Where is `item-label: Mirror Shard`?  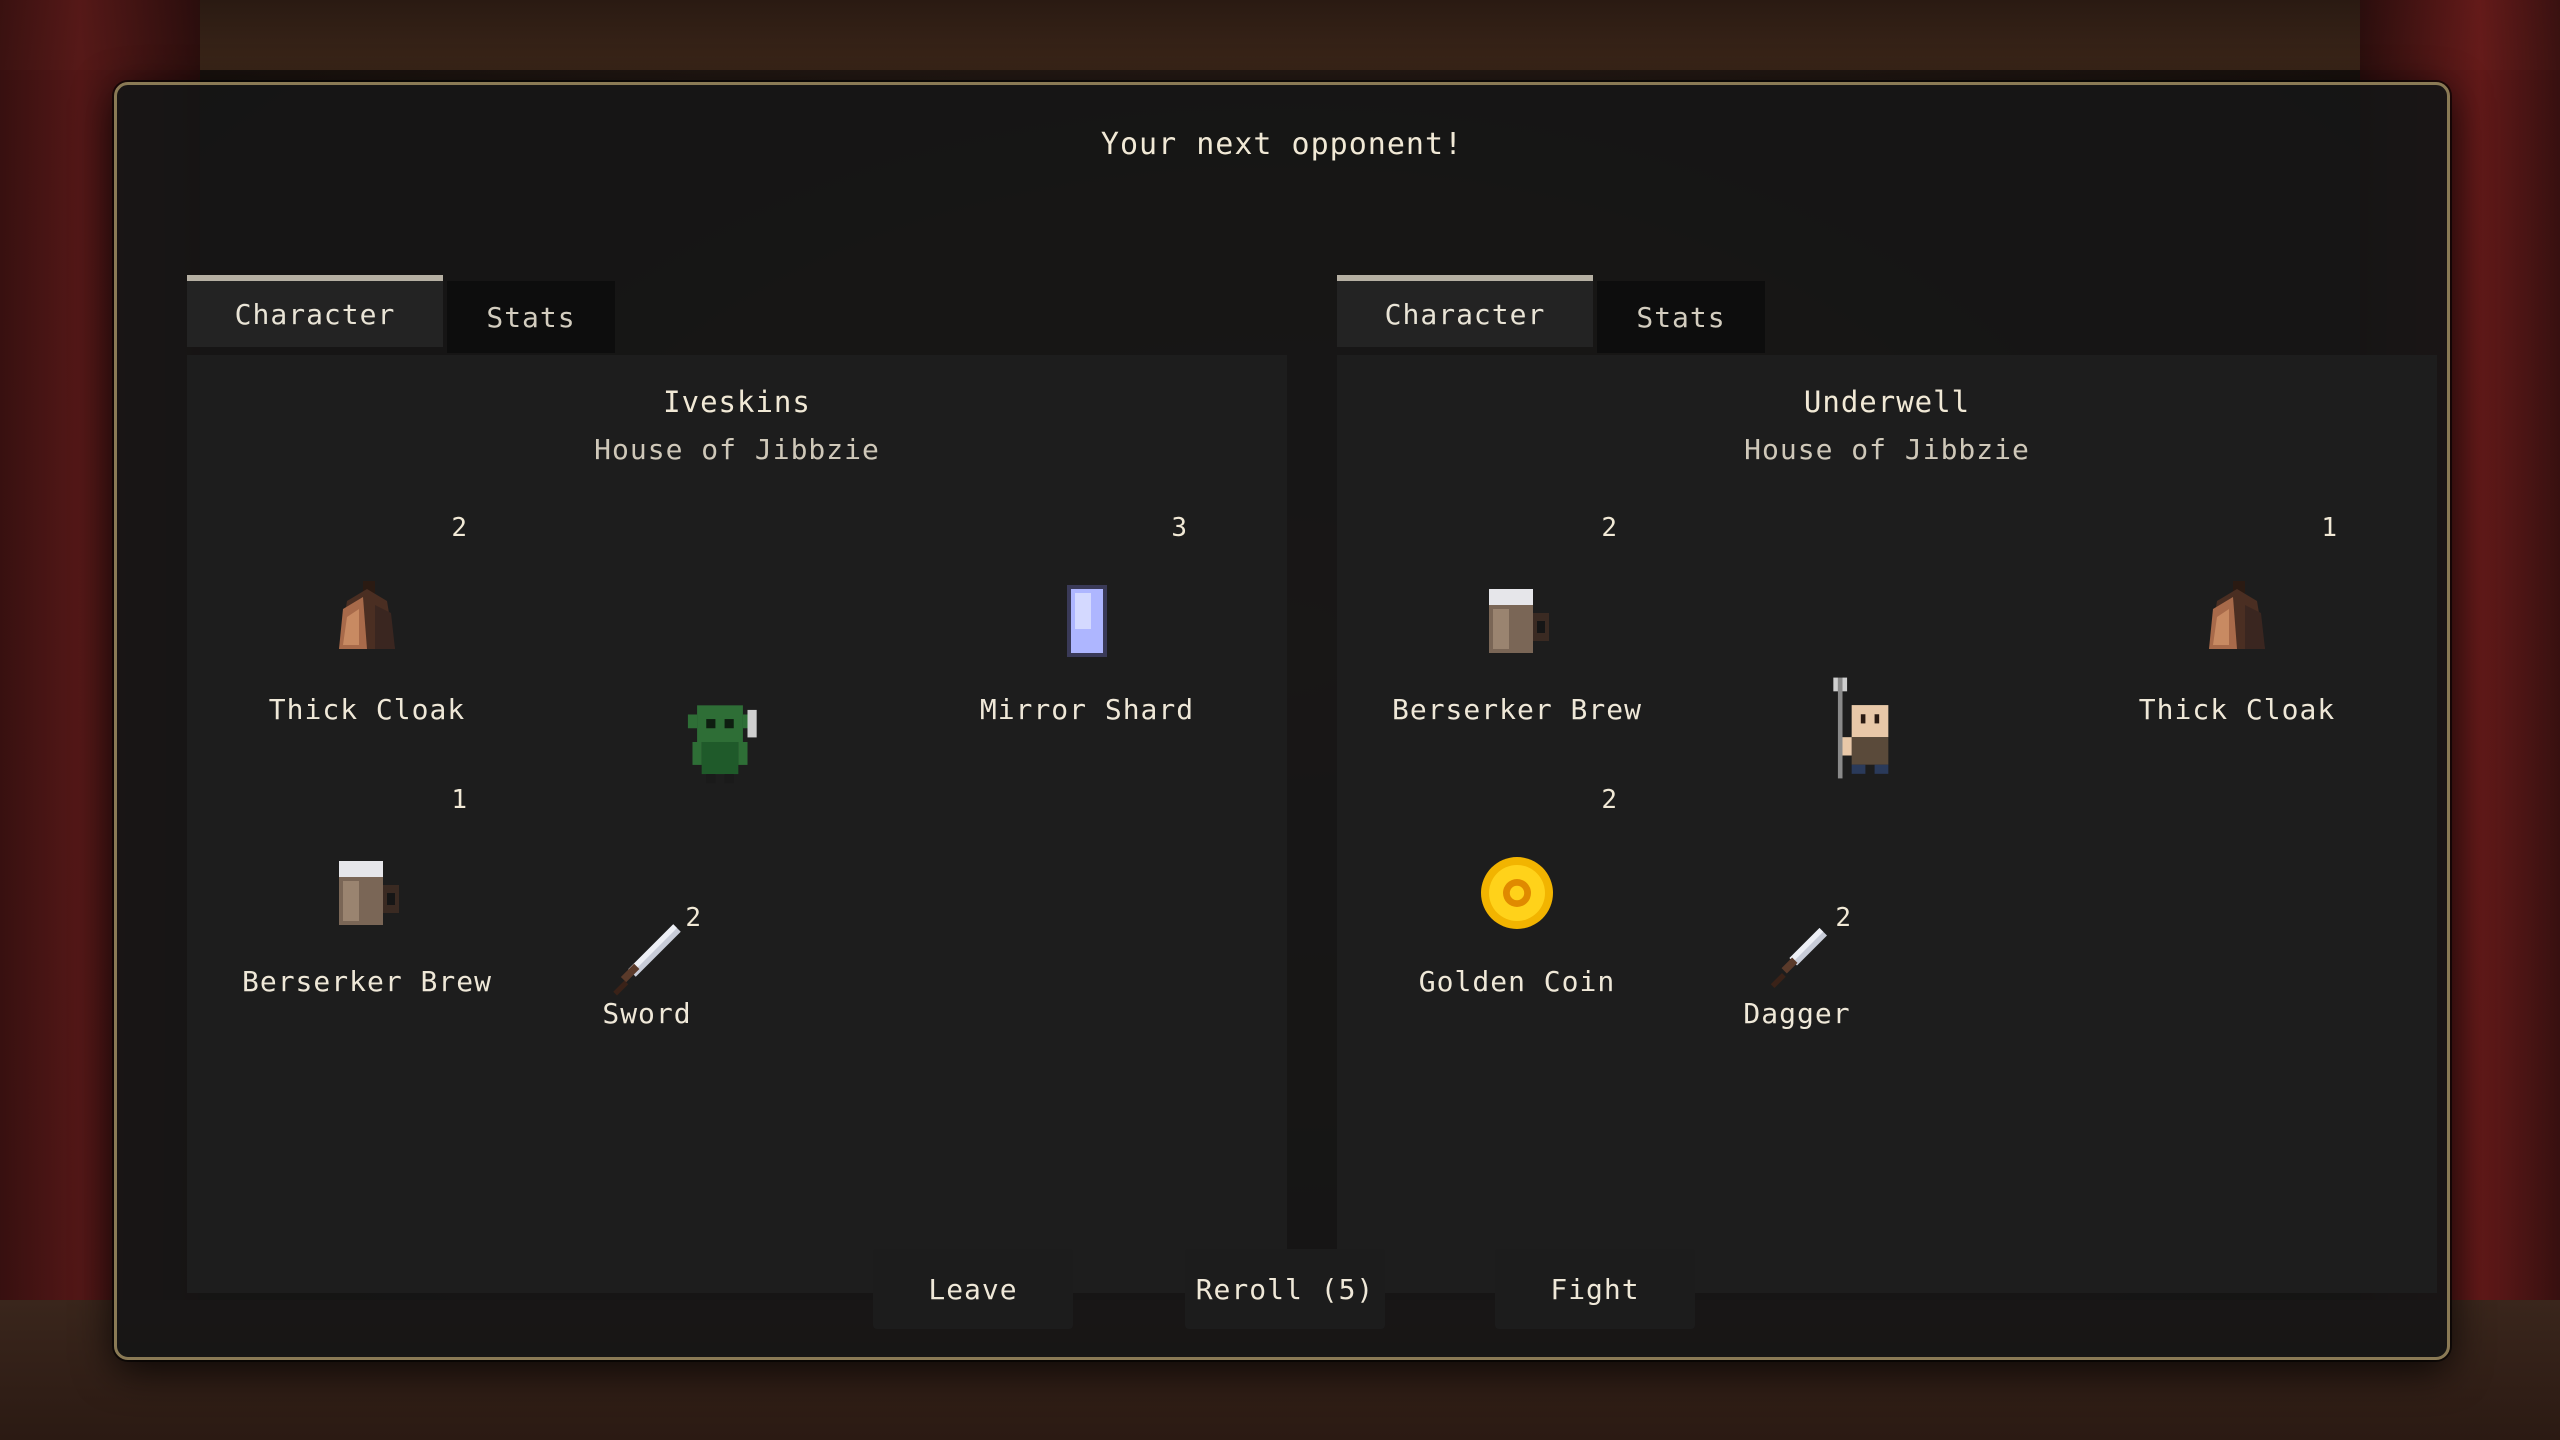 item-label: Mirror Shard is located at coordinates (1087, 709).